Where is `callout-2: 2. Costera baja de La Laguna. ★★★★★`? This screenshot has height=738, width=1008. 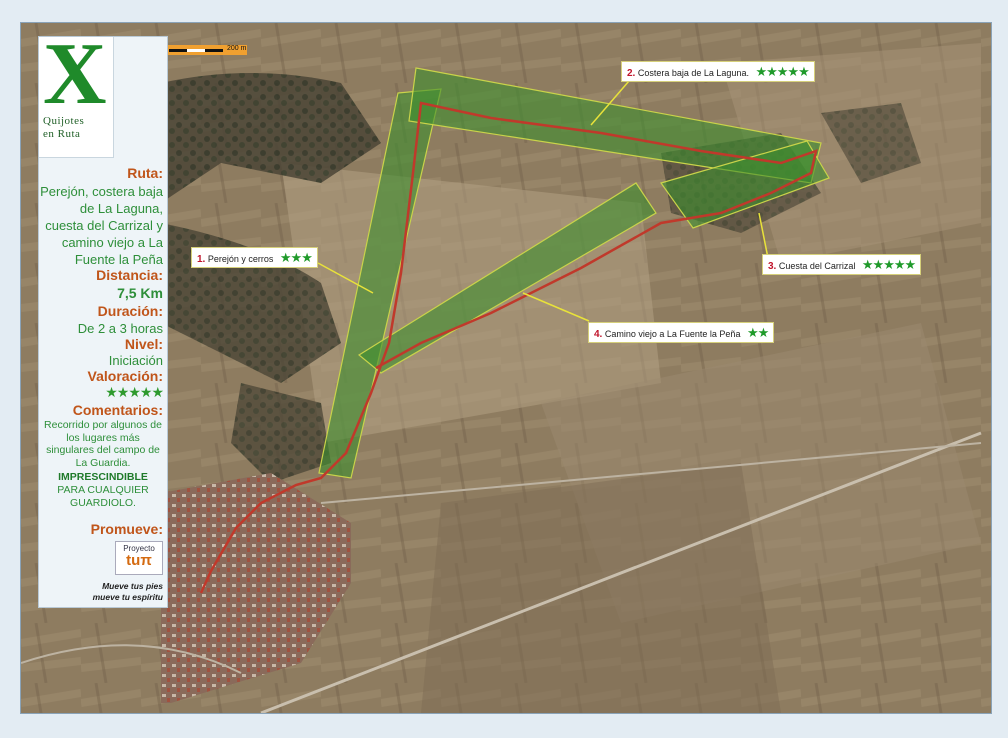
callout-2: 2. Costera baja de La Laguna. ★★★★★ is located at coordinates (718, 71).